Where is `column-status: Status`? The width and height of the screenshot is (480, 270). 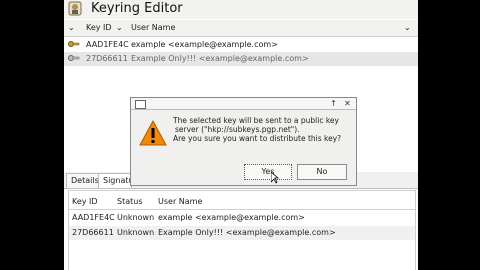 column-status: Status is located at coordinates (130, 201).